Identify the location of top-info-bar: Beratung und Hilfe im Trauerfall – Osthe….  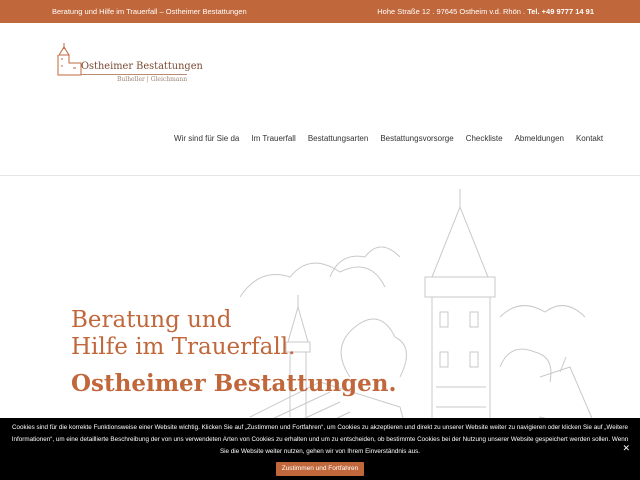
(320, 11).